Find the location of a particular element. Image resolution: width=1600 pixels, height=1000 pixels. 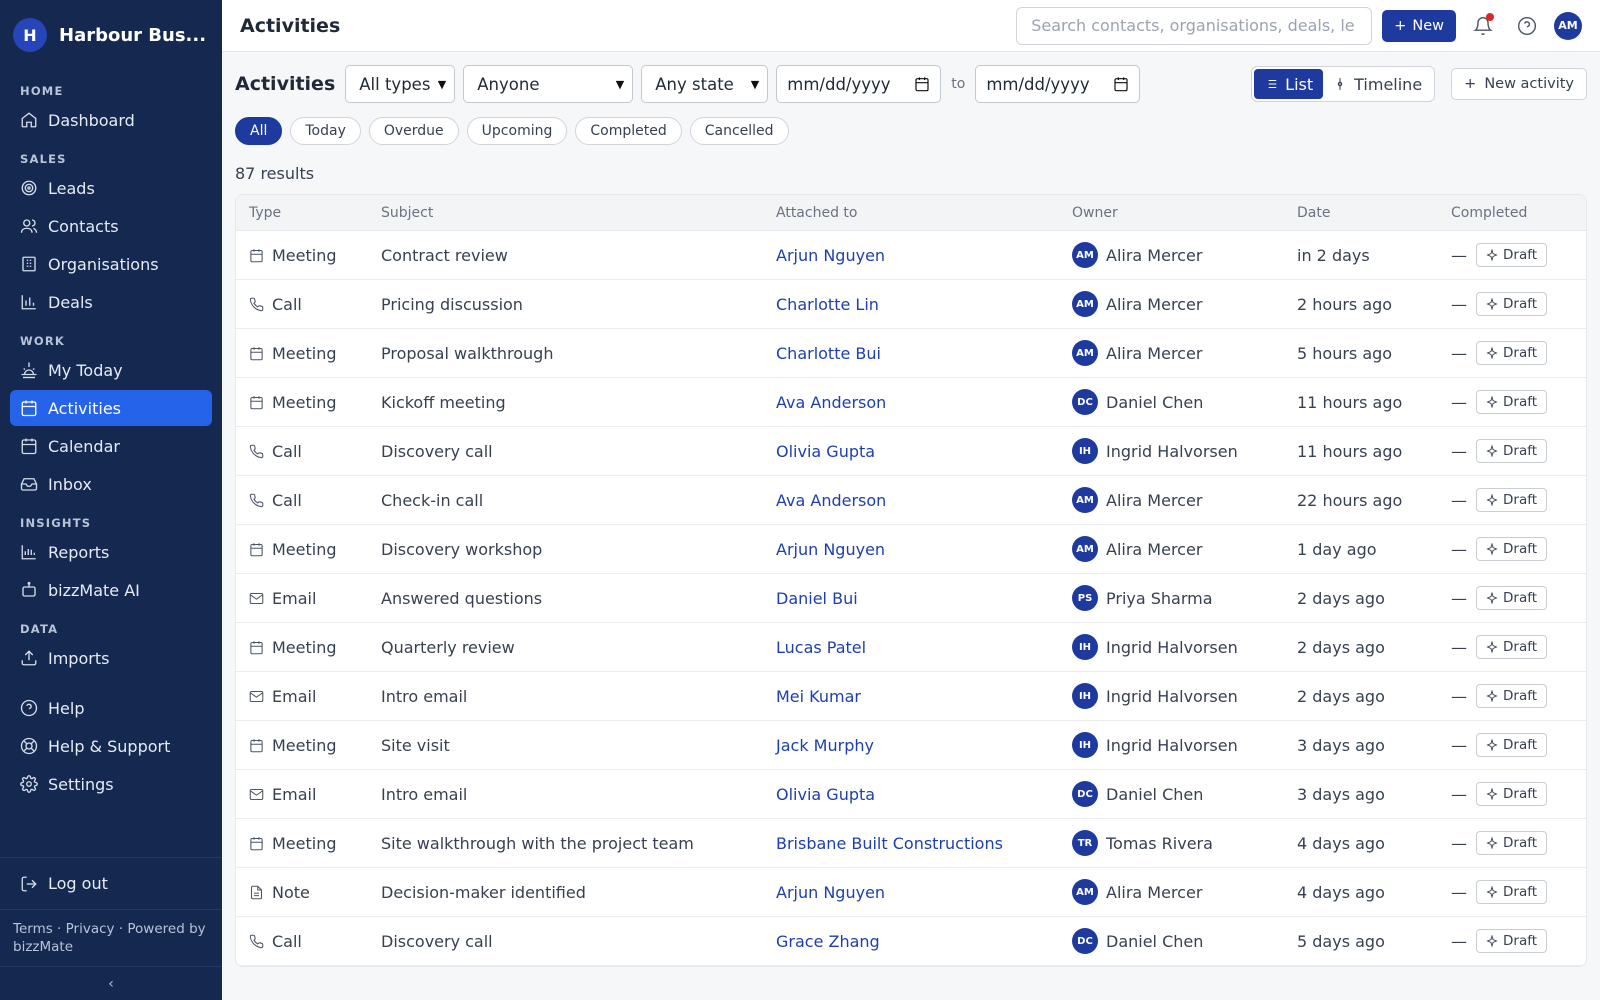

notifications-button is located at coordinates (1483, 26).